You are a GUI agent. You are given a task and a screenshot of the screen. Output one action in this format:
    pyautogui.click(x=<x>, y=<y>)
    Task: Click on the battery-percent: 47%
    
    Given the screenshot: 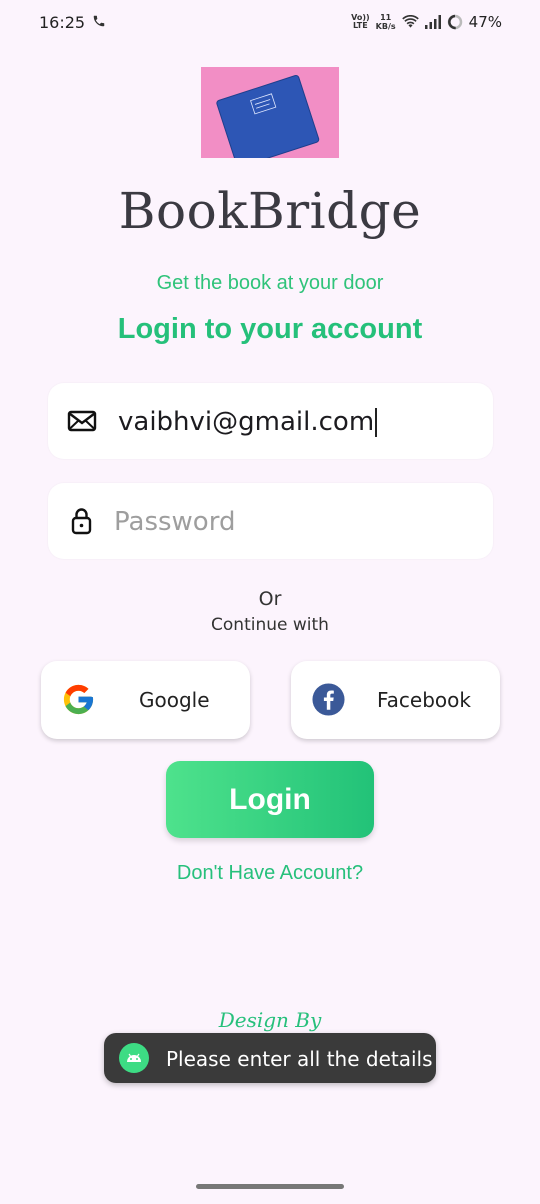 What is the action you would take?
    pyautogui.click(x=485, y=22)
    